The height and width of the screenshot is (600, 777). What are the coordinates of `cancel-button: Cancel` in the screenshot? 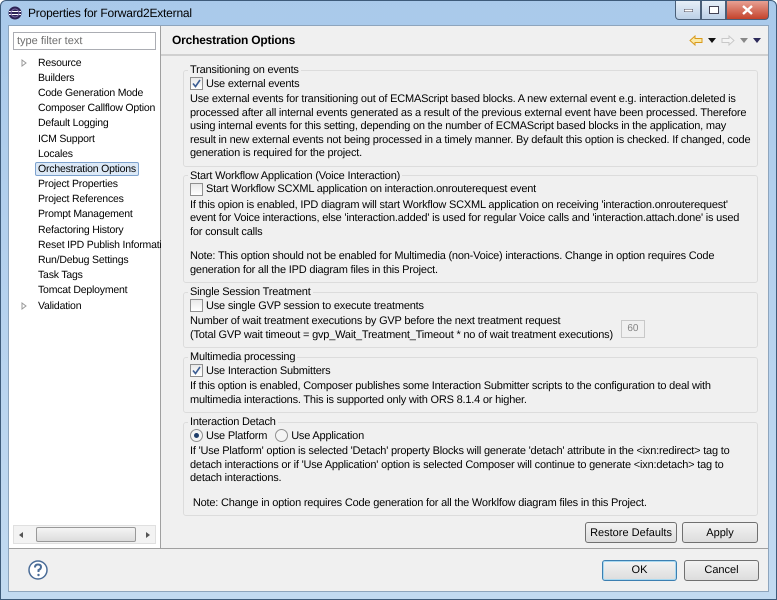 It's located at (721, 570).